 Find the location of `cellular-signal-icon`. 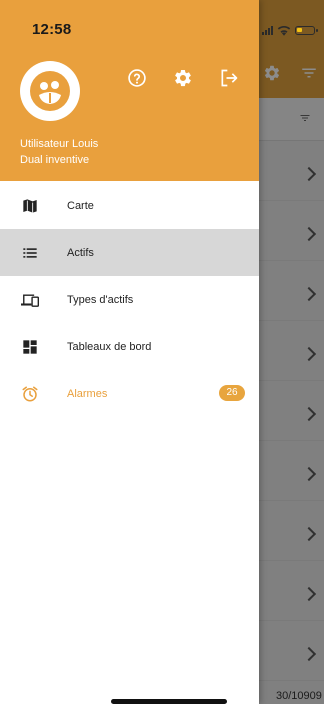

cellular-signal-icon is located at coordinates (267, 30).